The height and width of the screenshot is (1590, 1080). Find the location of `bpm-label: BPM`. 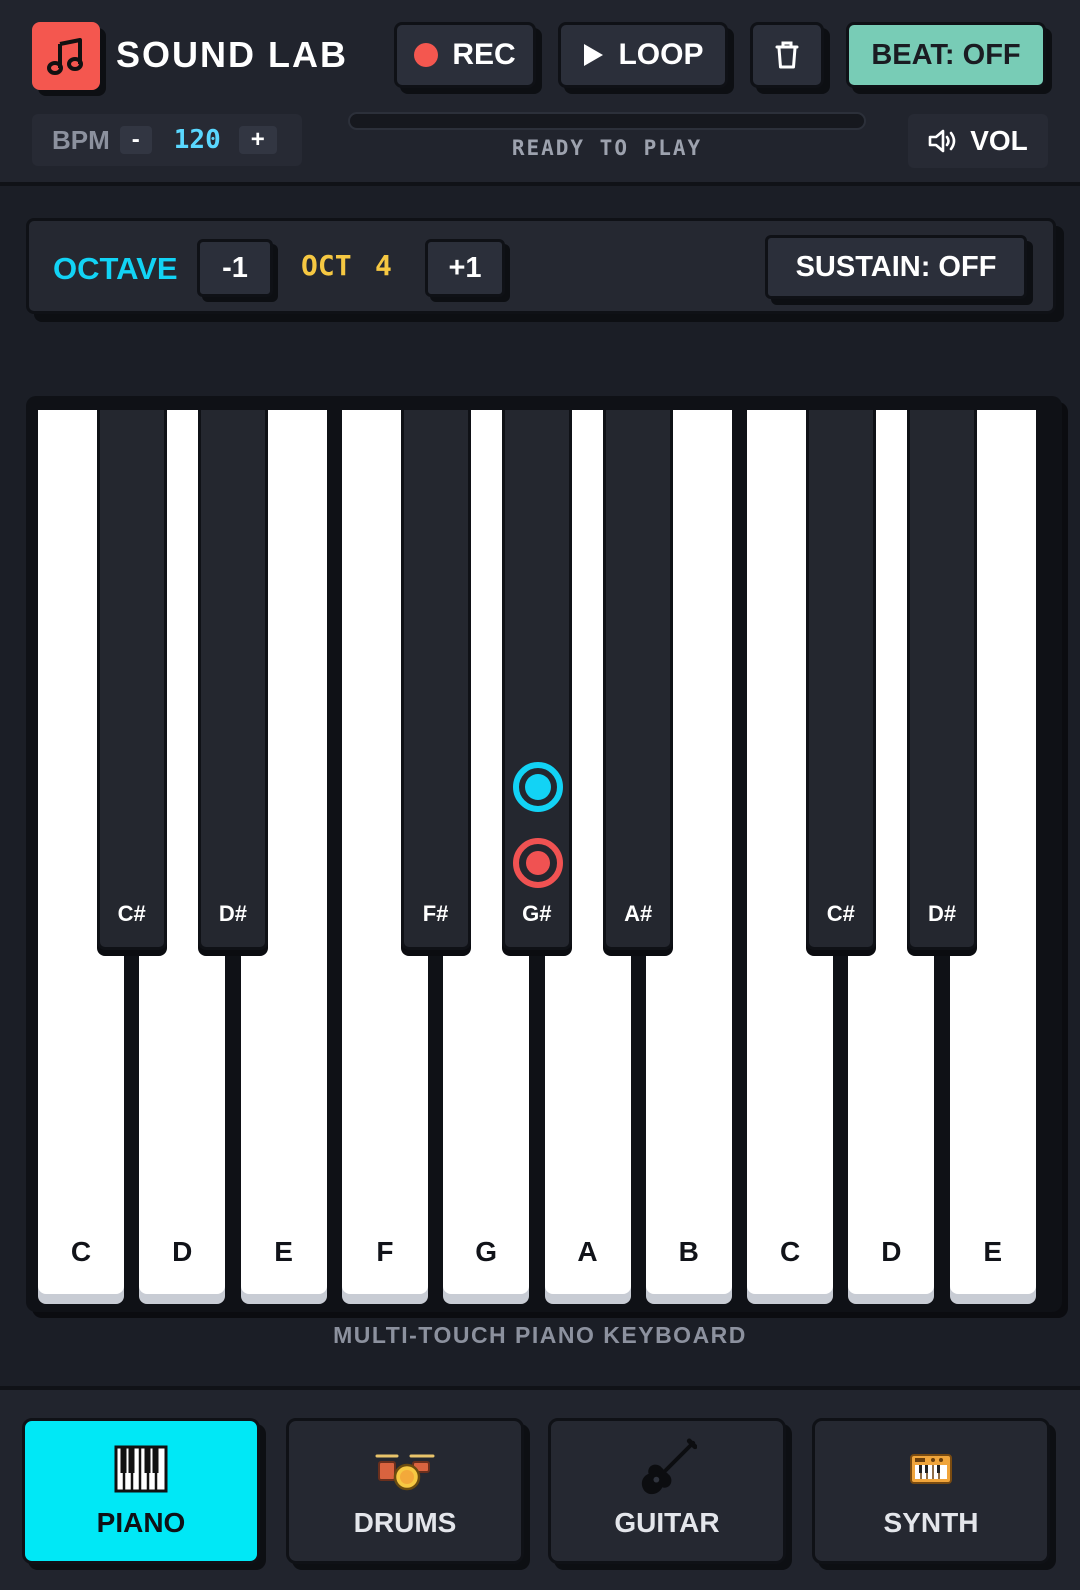

bpm-label: BPM is located at coordinates (81, 139).